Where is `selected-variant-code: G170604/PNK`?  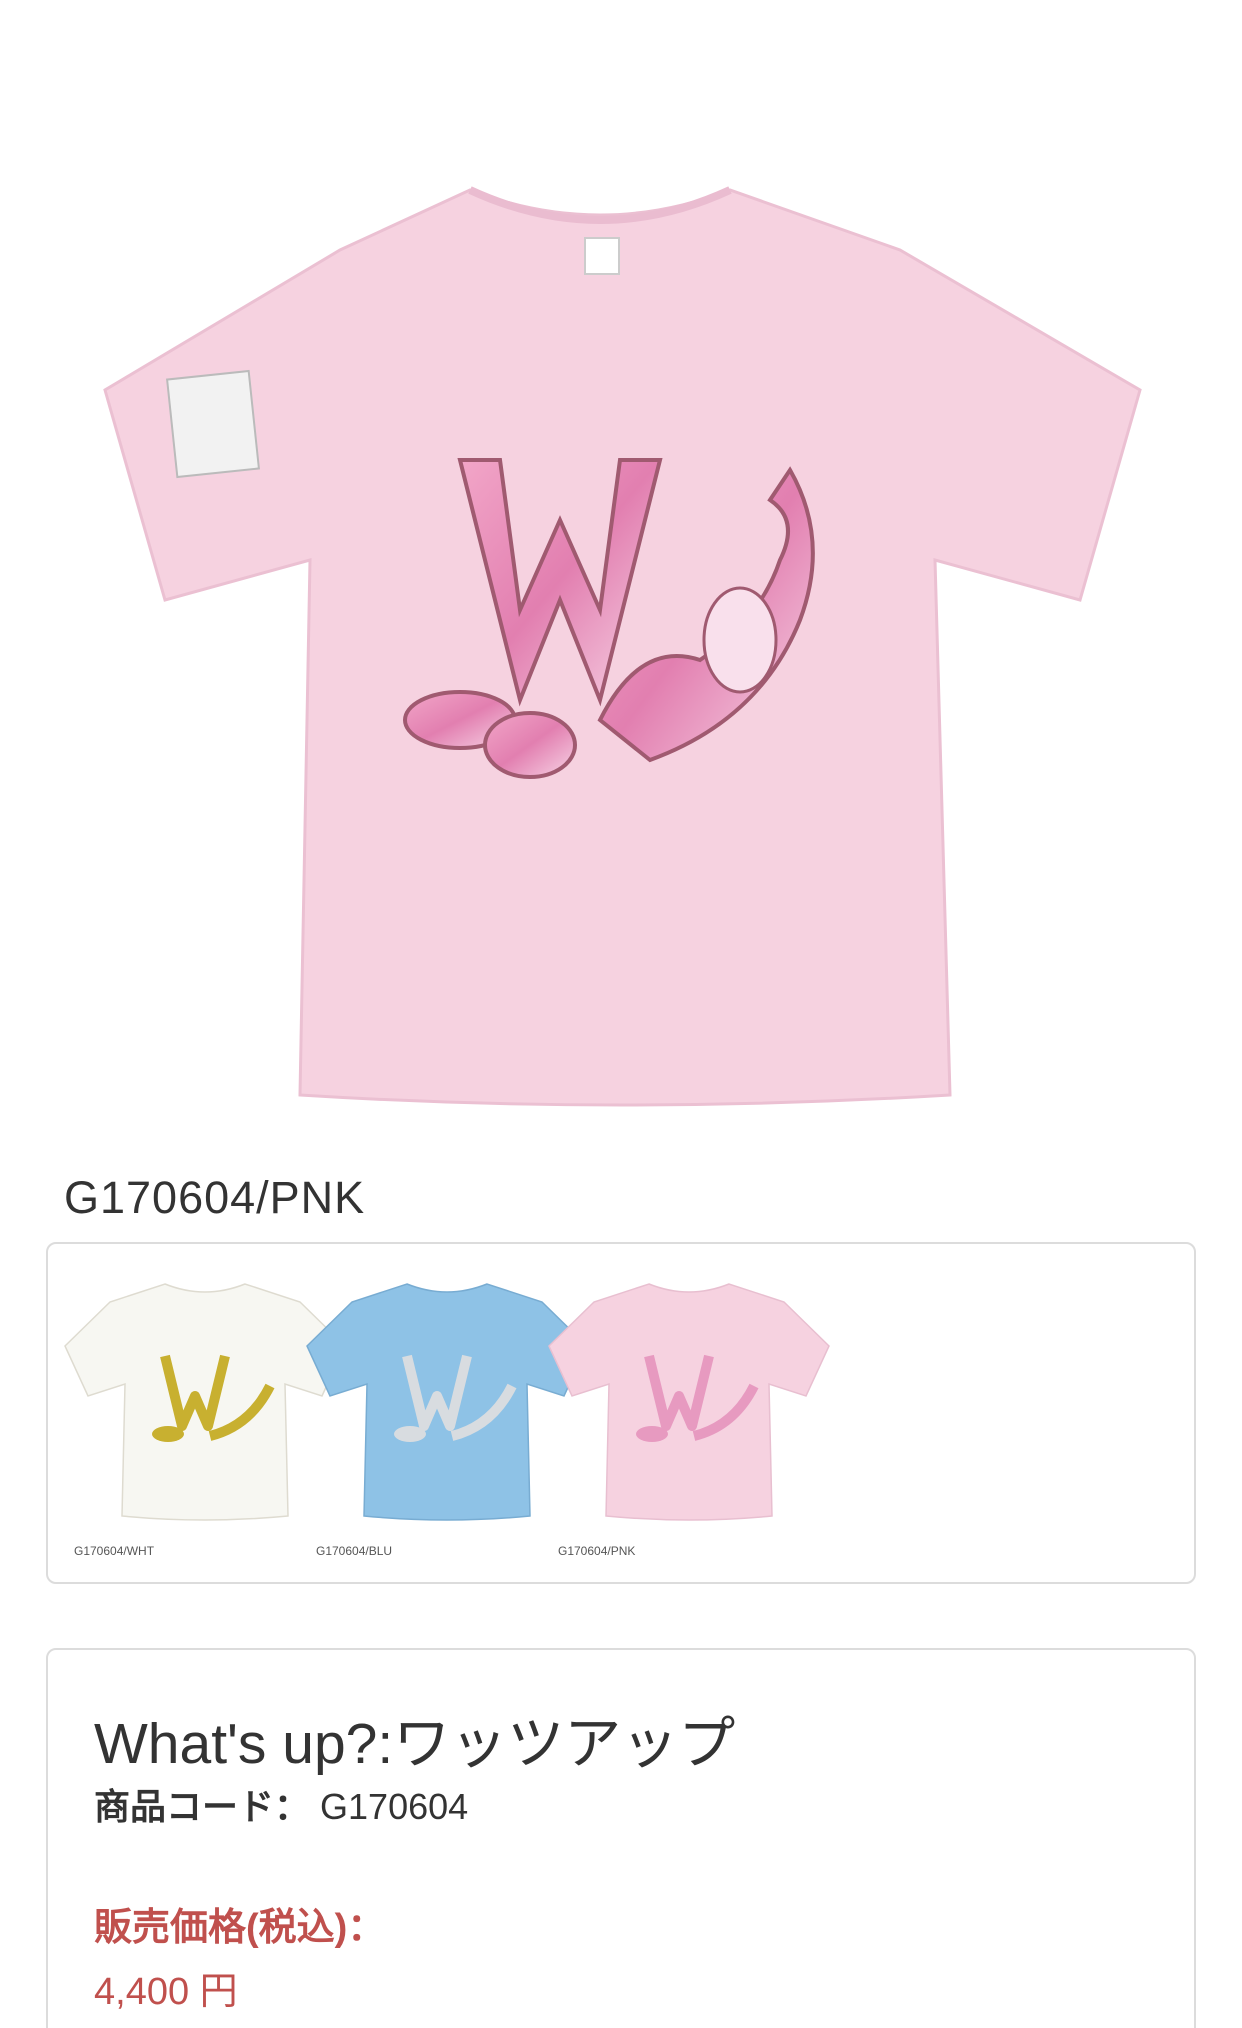 selected-variant-code: G170604/PNK is located at coordinates (215, 1197).